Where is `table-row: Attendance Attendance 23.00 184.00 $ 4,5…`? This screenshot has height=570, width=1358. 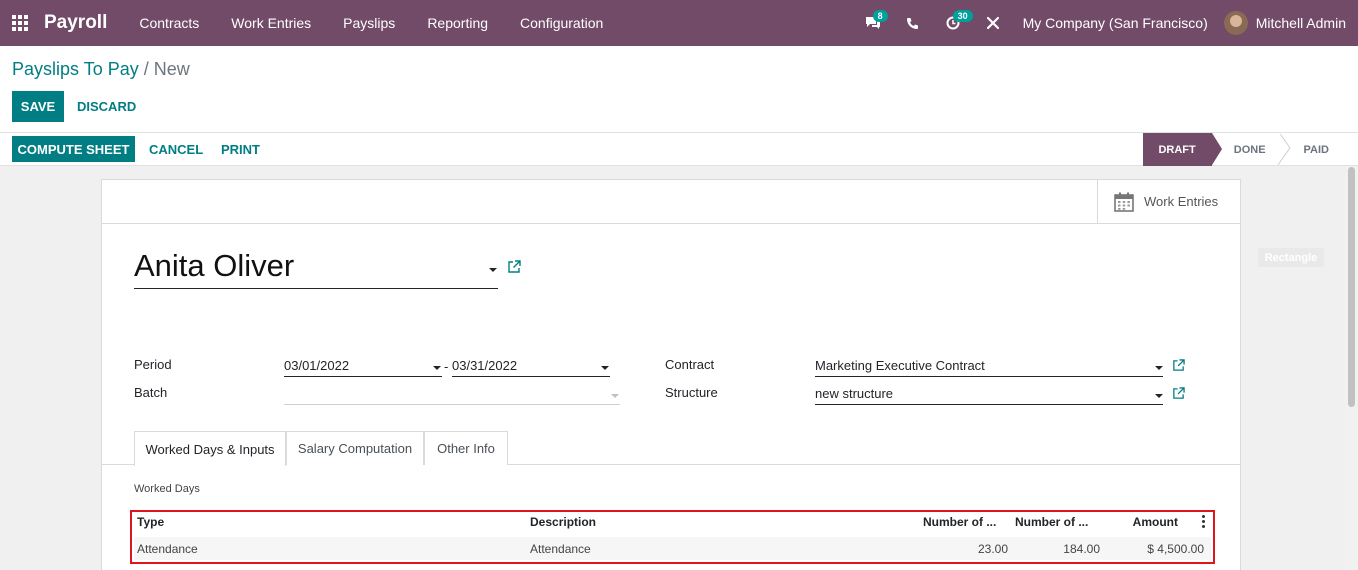 table-row: Attendance Attendance 23.00 184.00 $ 4,5… is located at coordinates (672, 548).